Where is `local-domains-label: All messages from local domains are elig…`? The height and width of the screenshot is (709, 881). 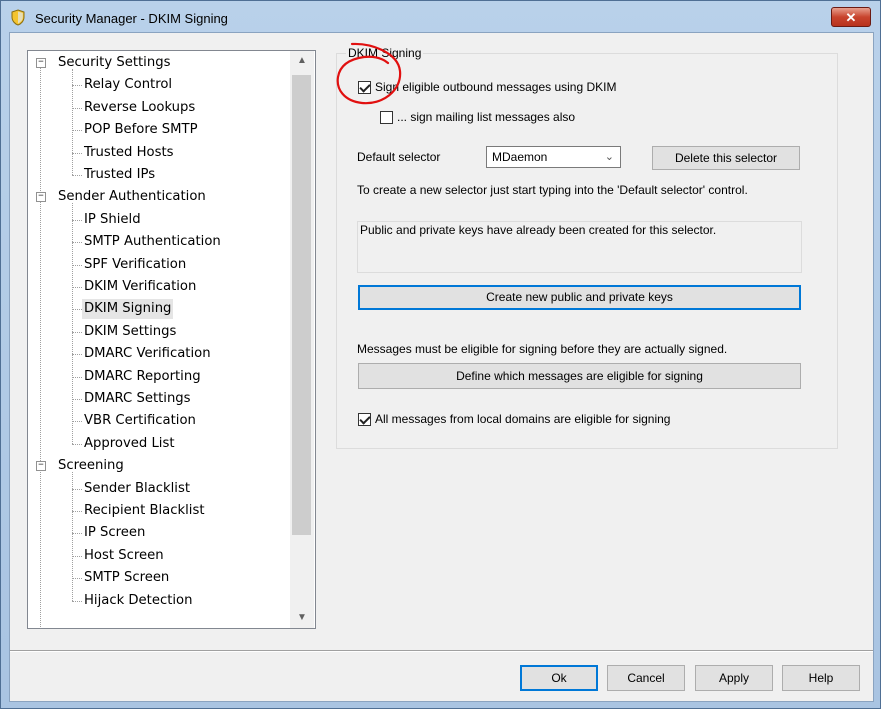 local-domains-label: All messages from local domains are elig… is located at coordinates (523, 419).